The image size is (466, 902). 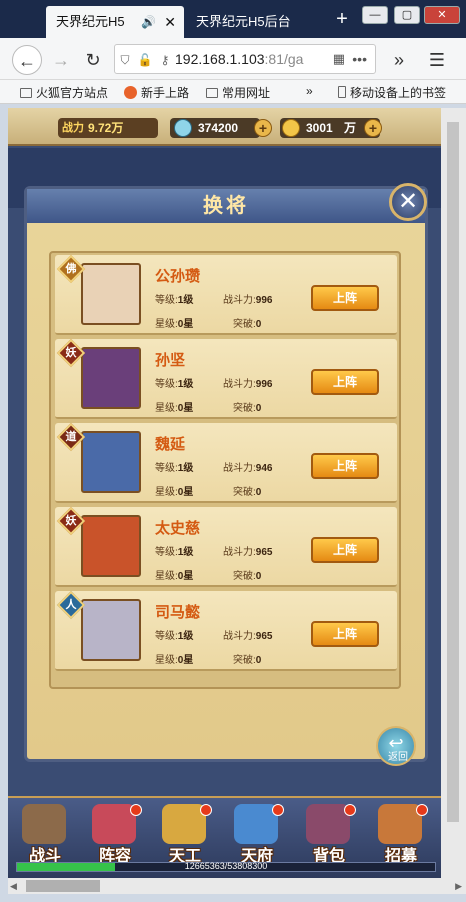 What do you see at coordinates (237, 886) in the screenshot?
I see `horizontal-scrollbar: ◀ ▶` at bounding box center [237, 886].